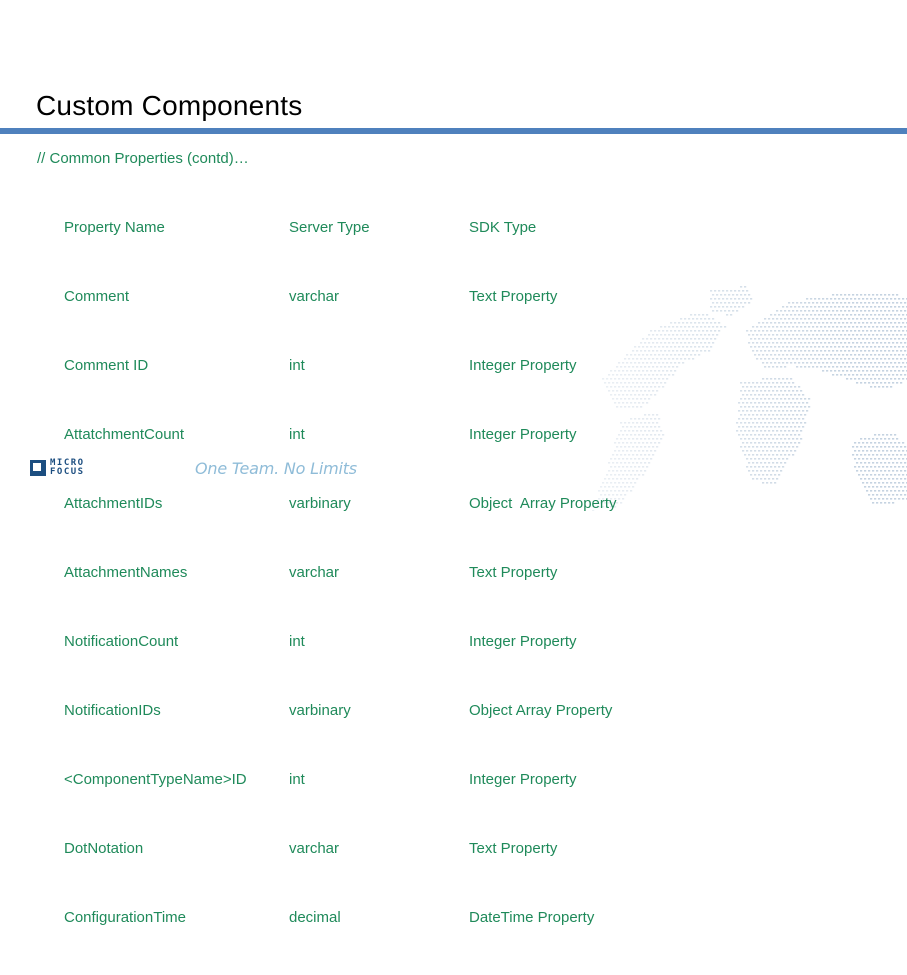 The height and width of the screenshot is (975, 907). What do you see at coordinates (523, 641) in the screenshot?
I see `cell-sdk-type: Integer Property` at bounding box center [523, 641].